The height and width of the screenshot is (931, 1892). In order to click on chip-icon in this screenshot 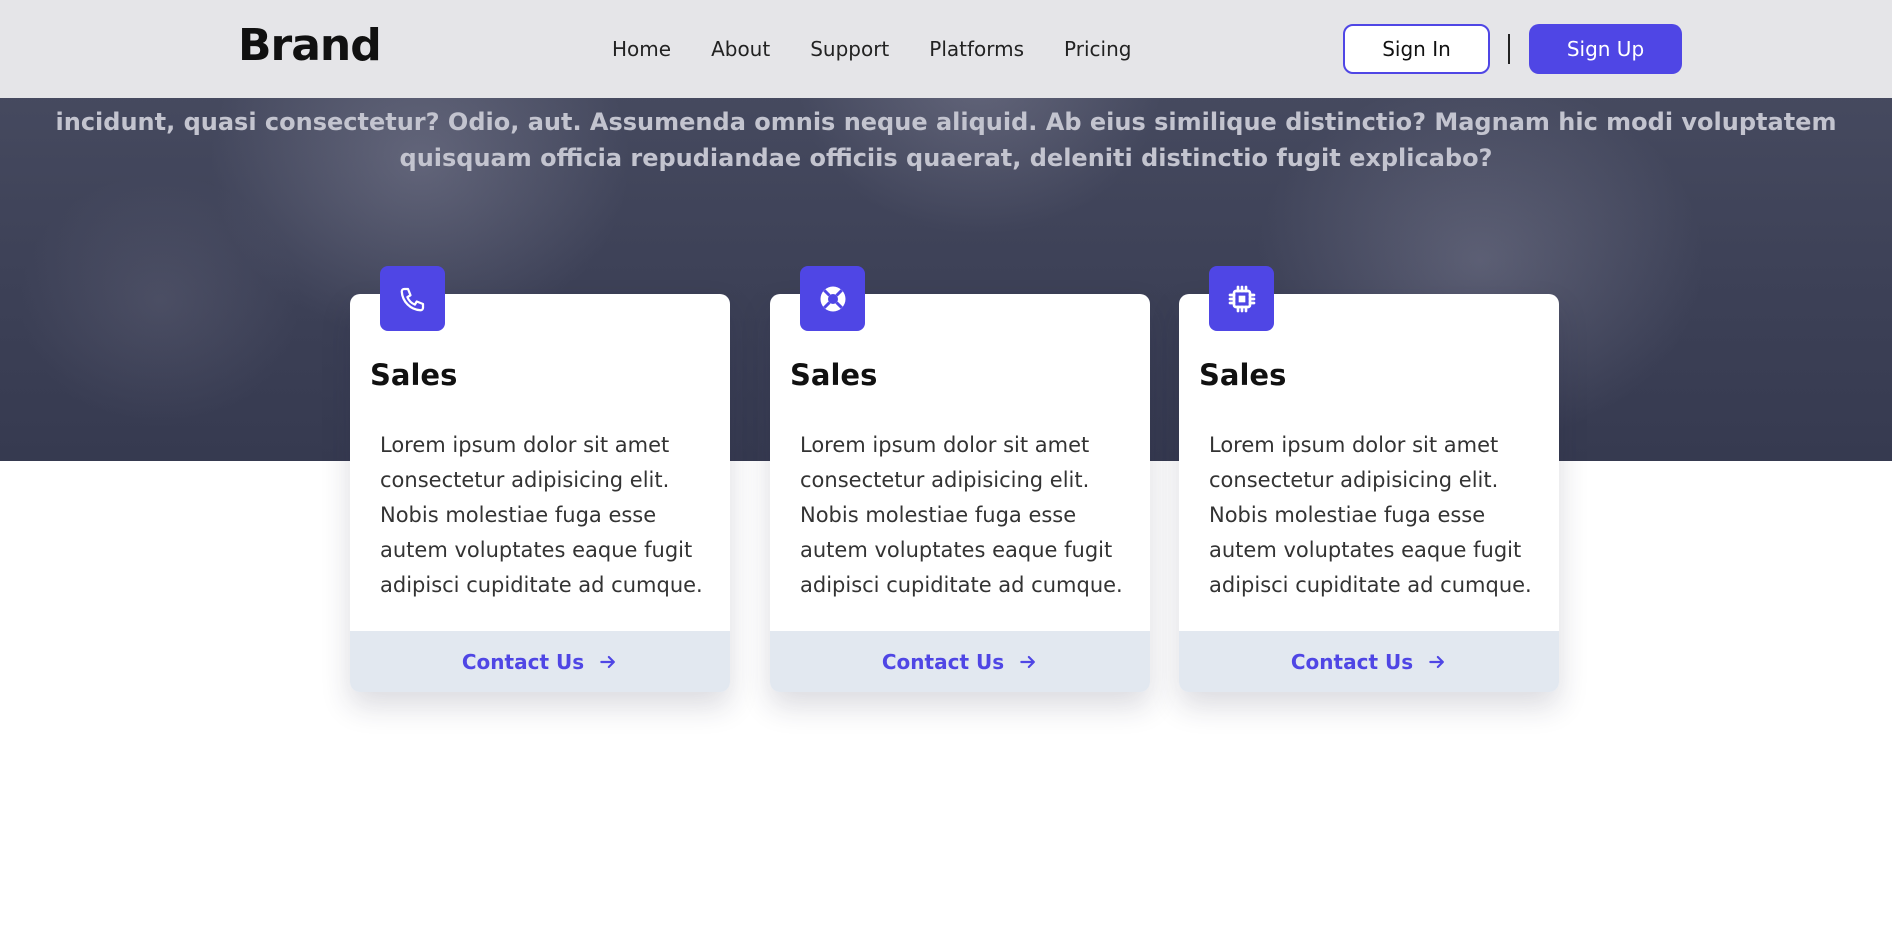, I will do `click(1241, 298)`.